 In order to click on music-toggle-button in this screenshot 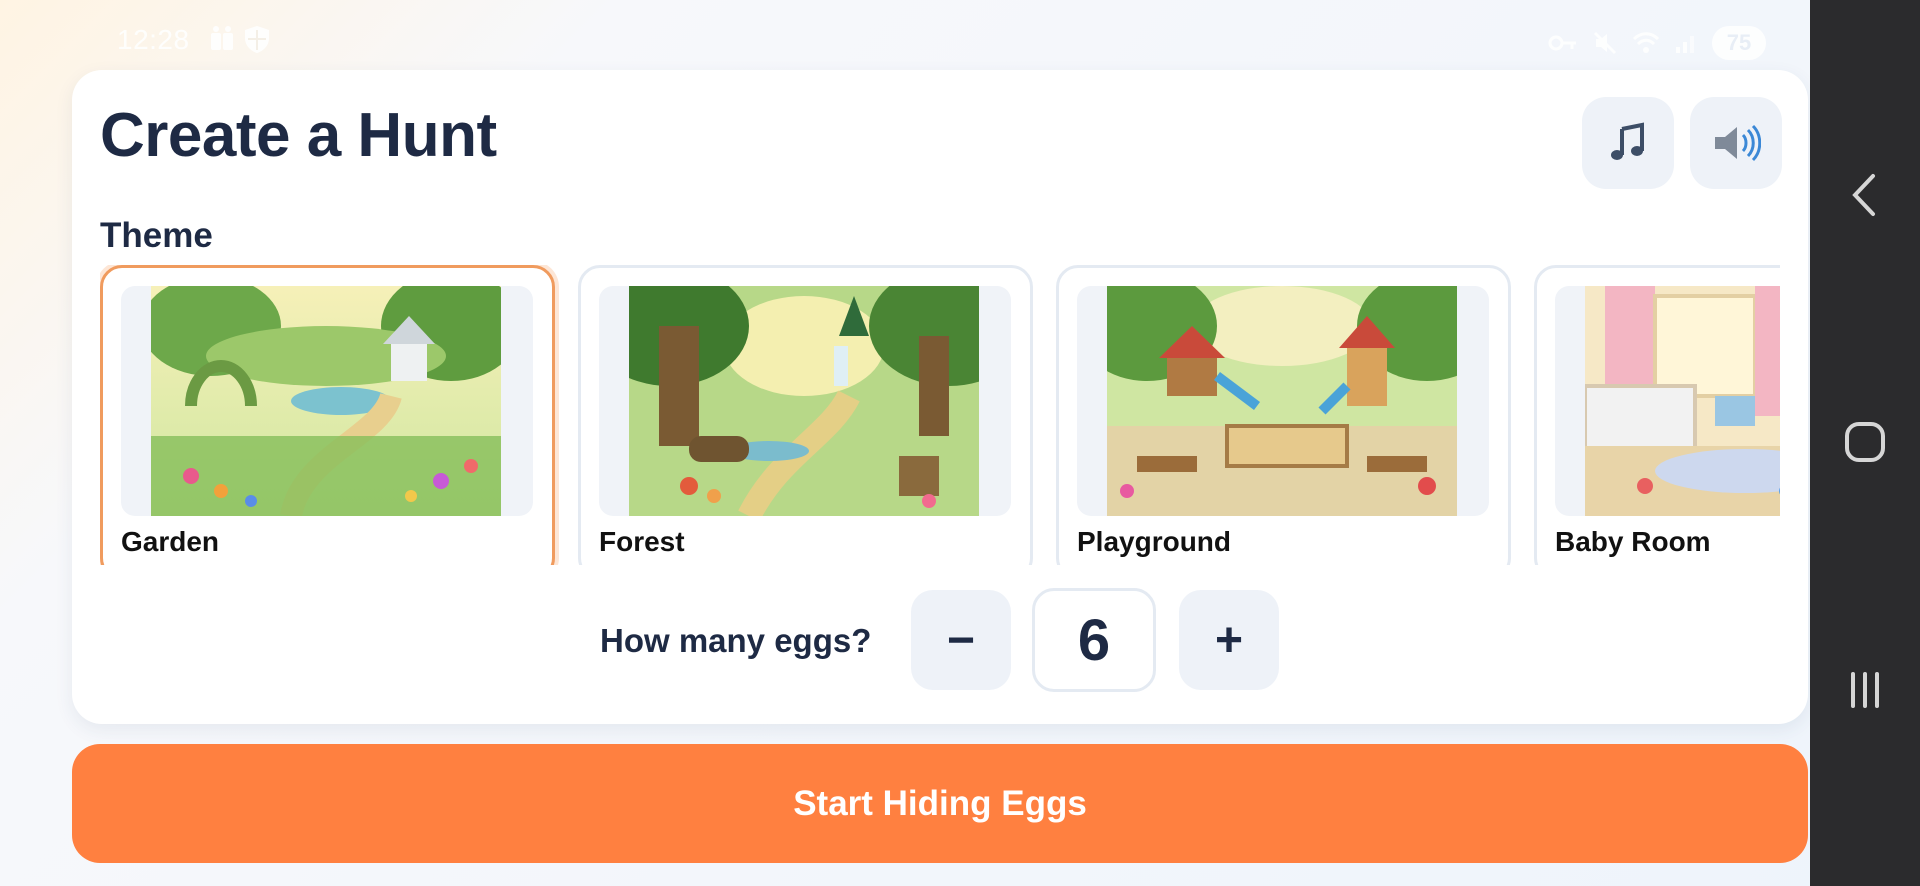, I will do `click(1628, 143)`.